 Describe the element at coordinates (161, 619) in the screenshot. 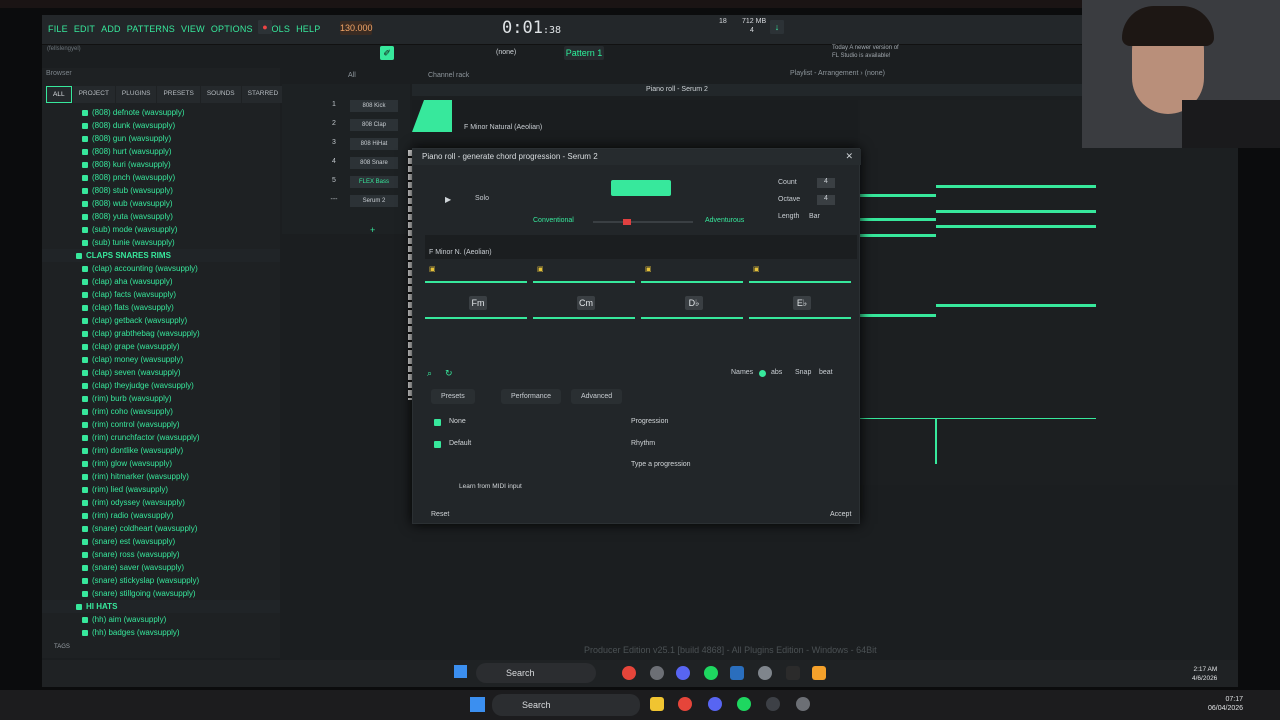

I see `list-item: (hh) aim (wavsupply)` at that location.